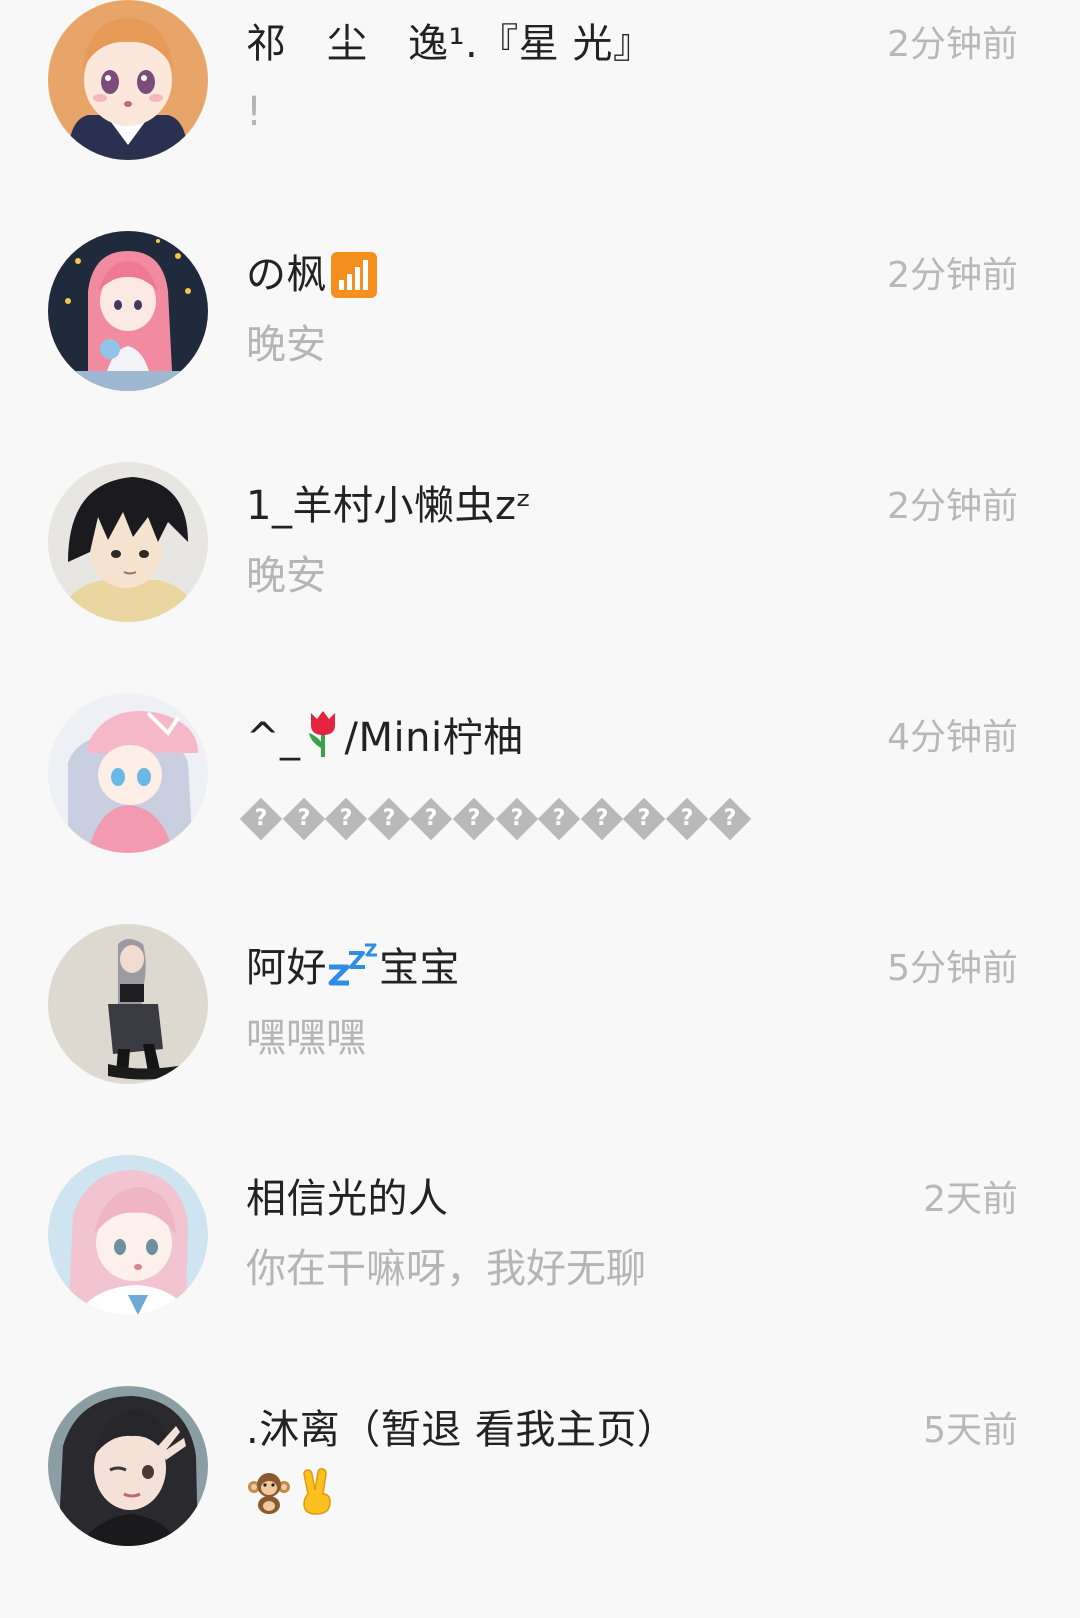 The height and width of the screenshot is (1618, 1080). I want to click on anime-boy-dark-hair-avatar, so click(128, 542).